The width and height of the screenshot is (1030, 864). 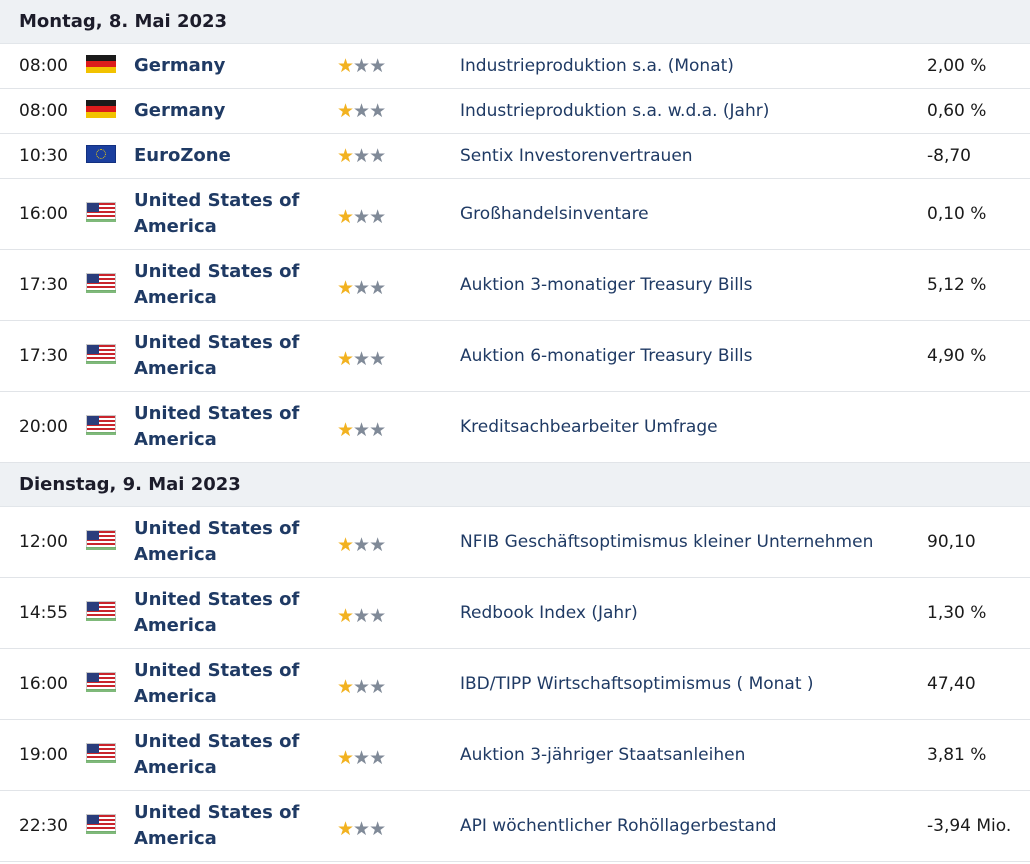 I want to click on event-value: -8,70, so click(x=949, y=156).